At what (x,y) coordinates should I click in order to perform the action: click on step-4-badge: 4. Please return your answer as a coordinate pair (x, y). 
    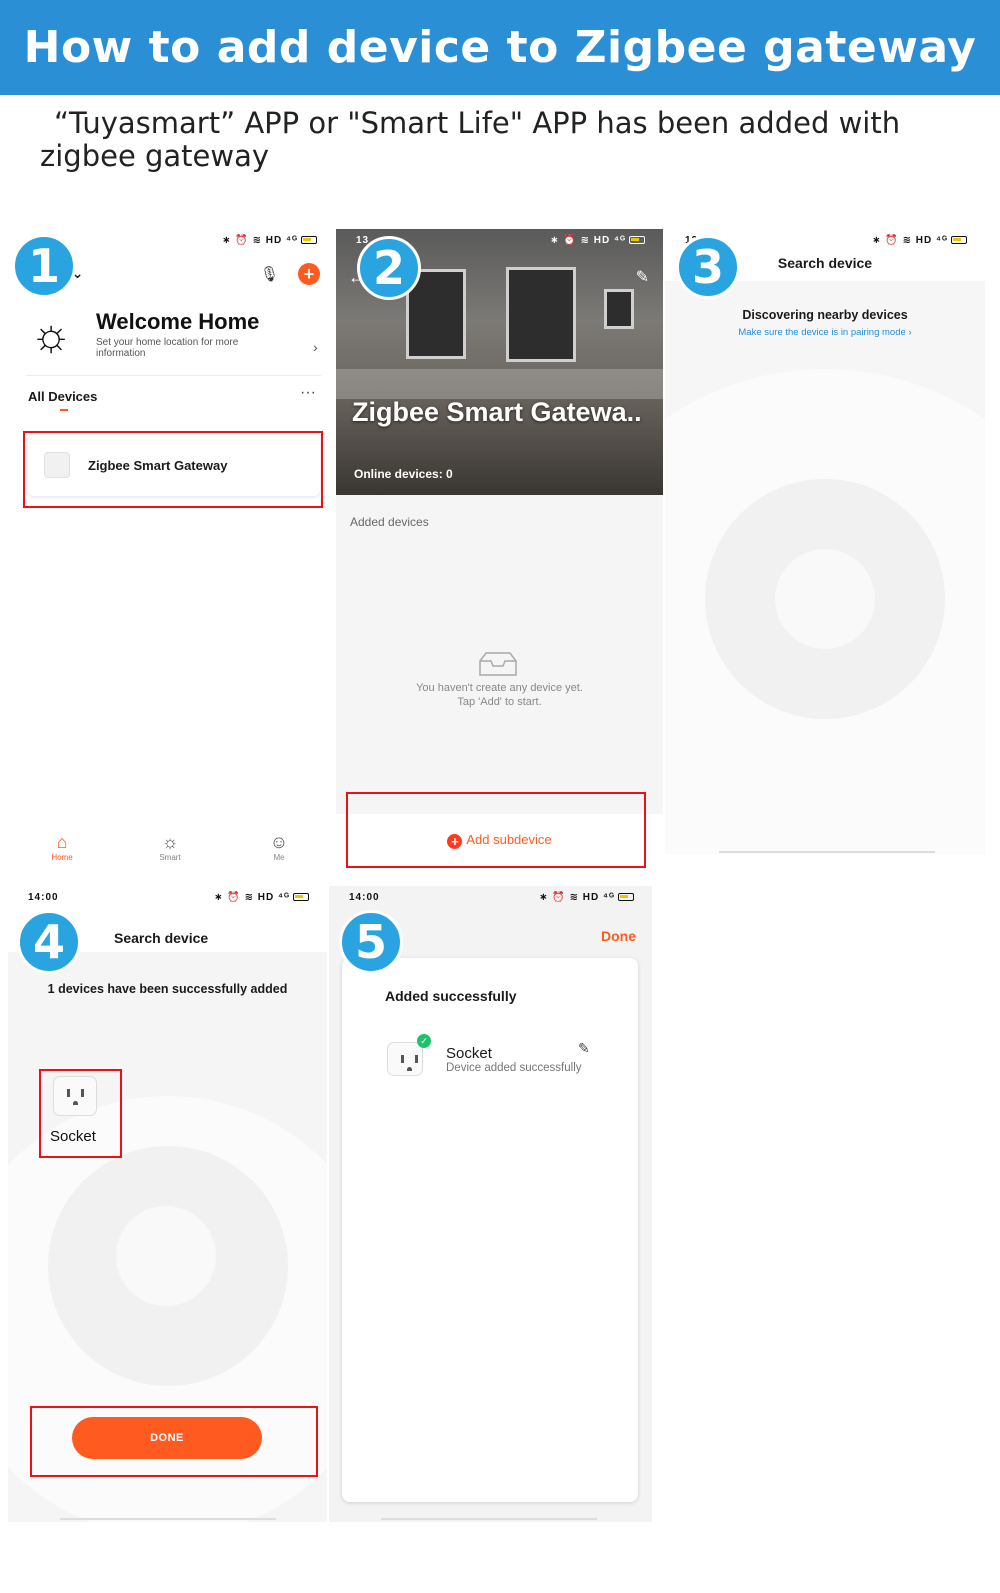
    Looking at the image, I should click on (49, 942).